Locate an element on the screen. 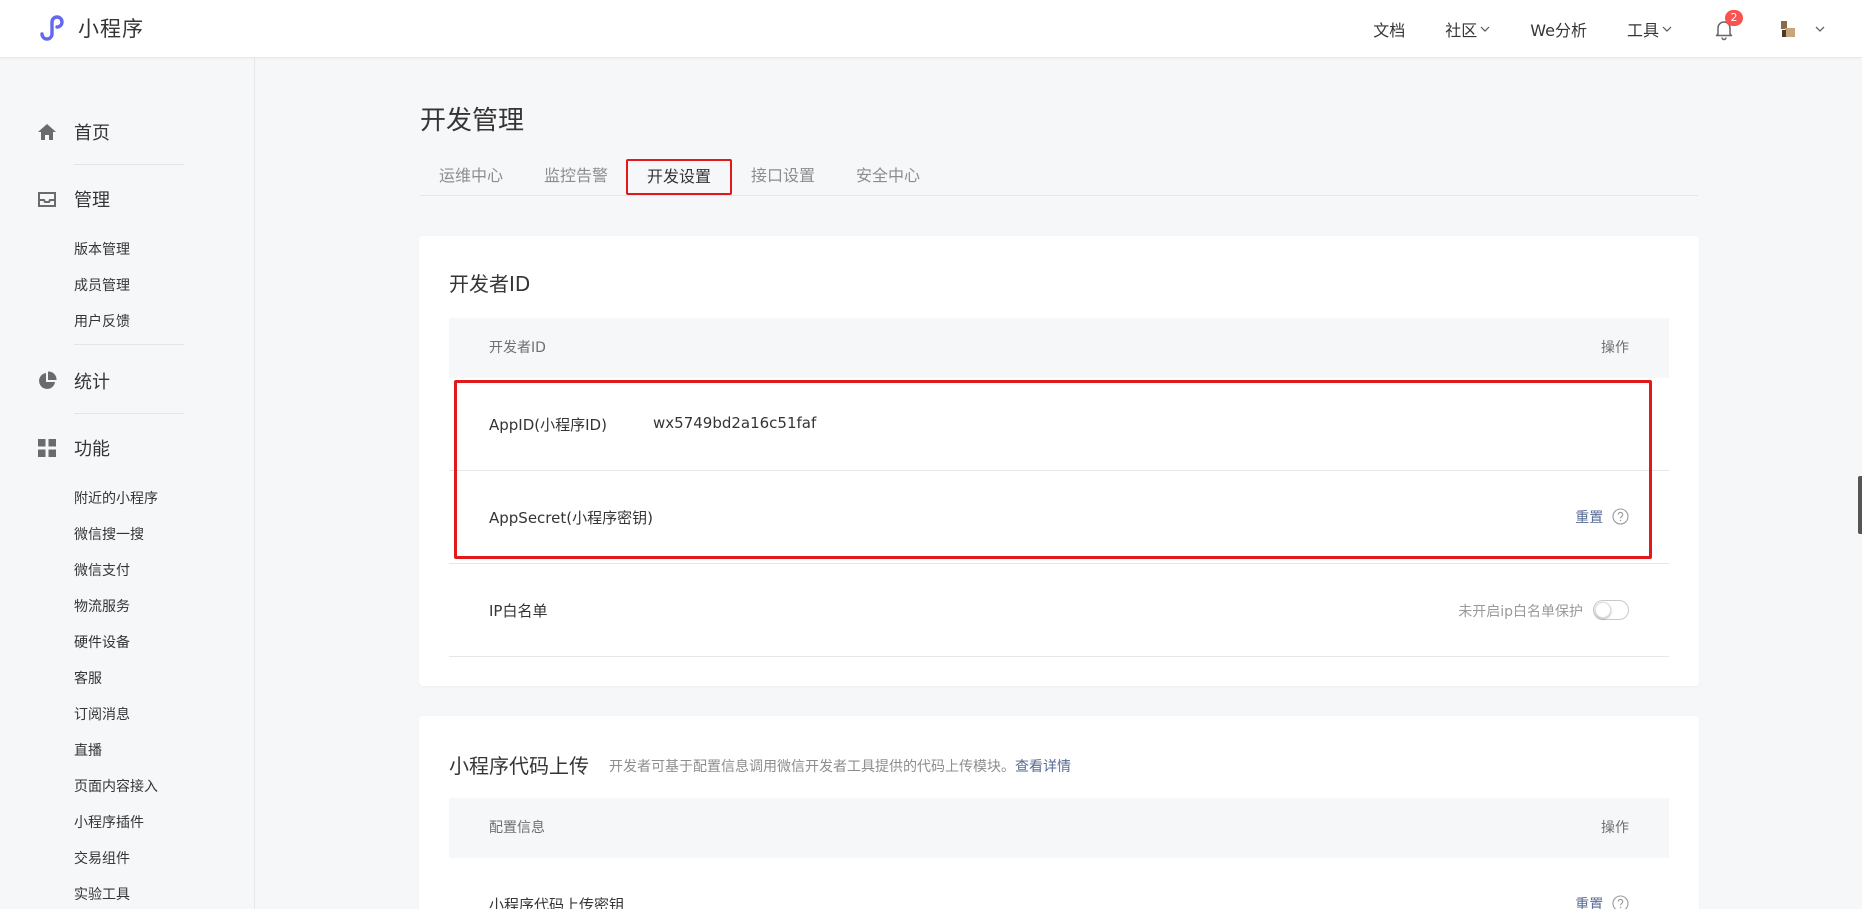 This screenshot has height=909, width=1862. table-header: 配置信息 操作 is located at coordinates (1059, 828).